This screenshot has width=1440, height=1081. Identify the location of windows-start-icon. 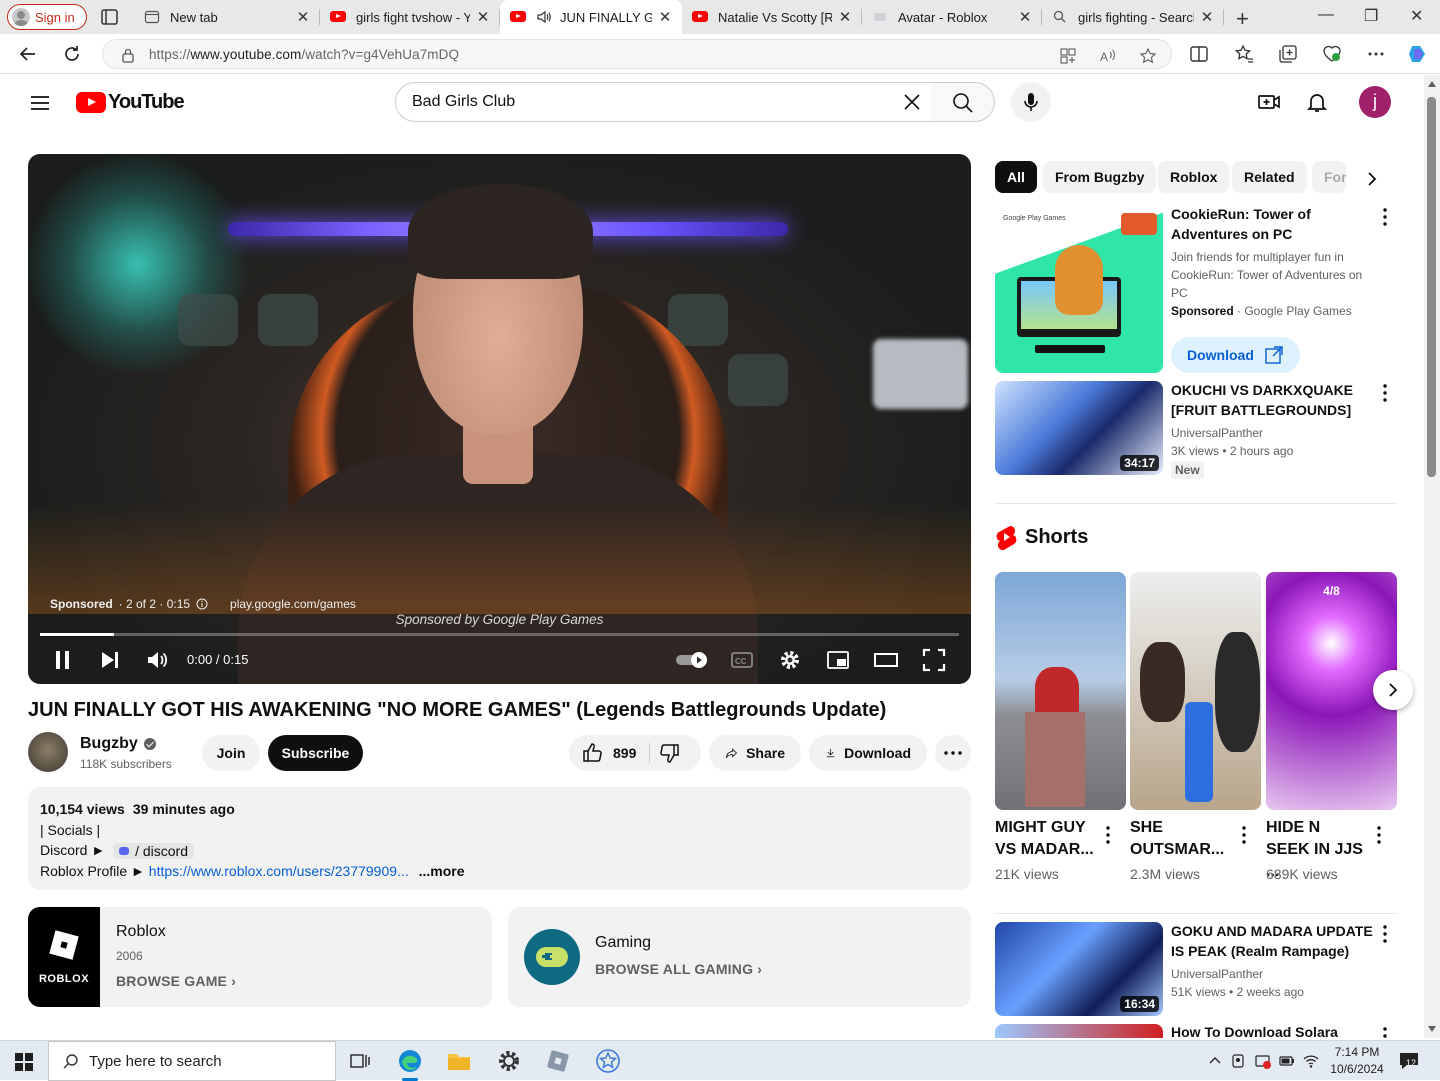
(24, 1062).